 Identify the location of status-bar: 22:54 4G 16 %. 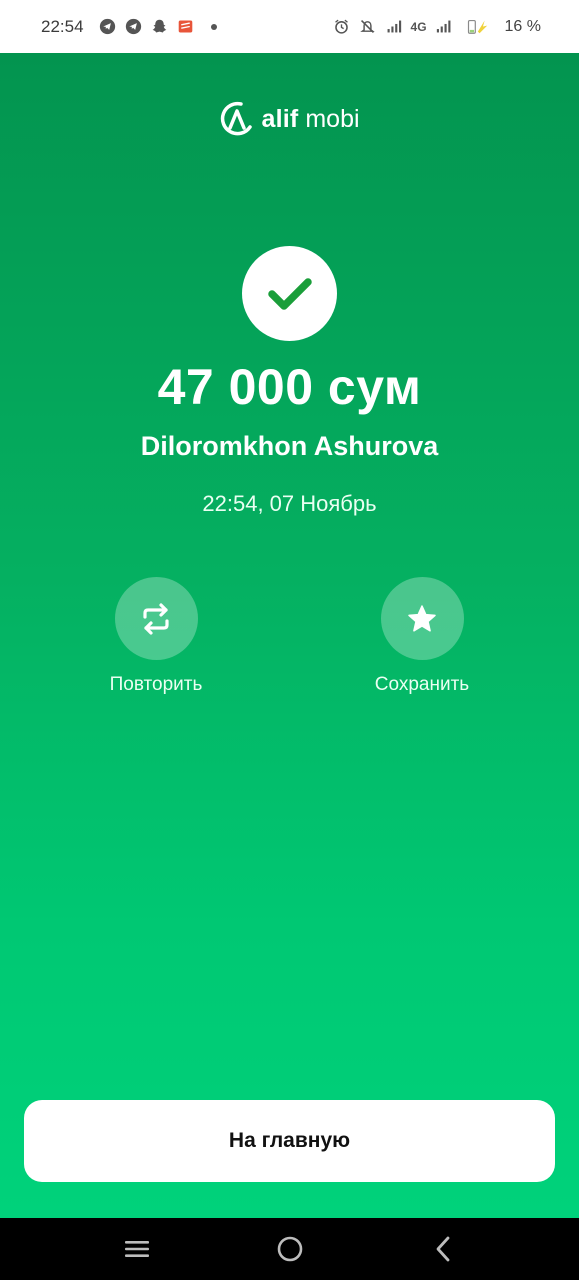
(289, 26).